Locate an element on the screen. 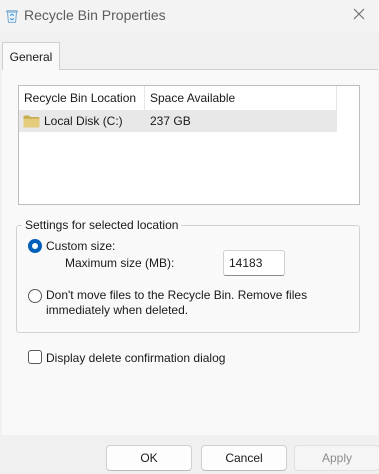 This screenshot has width=379, height=474. apply-button: Apply is located at coordinates (336, 458).